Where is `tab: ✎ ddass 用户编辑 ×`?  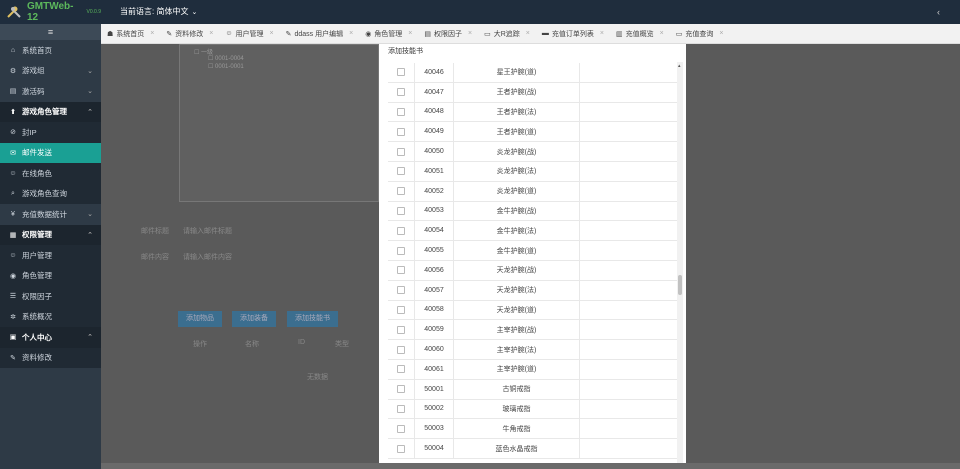
tab: ✎ ddass 用户编辑 × is located at coordinates (320, 33).